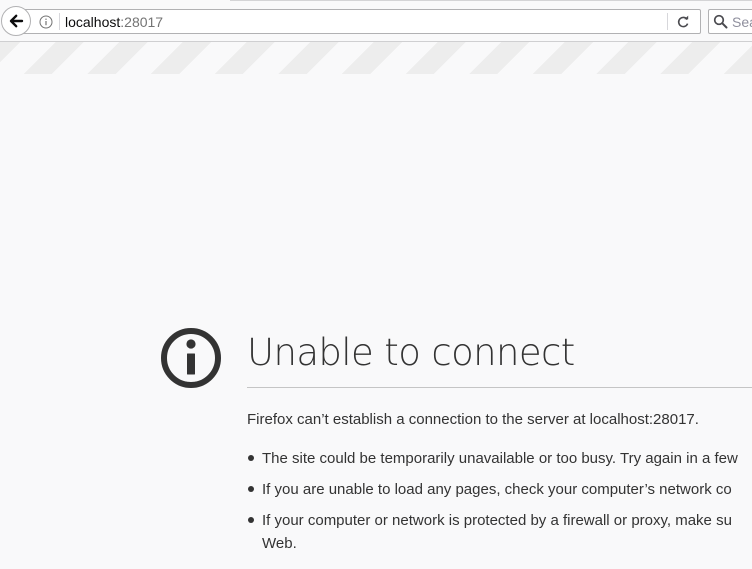 This screenshot has width=752, height=569. What do you see at coordinates (376, 58) in the screenshot?
I see `error-stripe-banner` at bounding box center [376, 58].